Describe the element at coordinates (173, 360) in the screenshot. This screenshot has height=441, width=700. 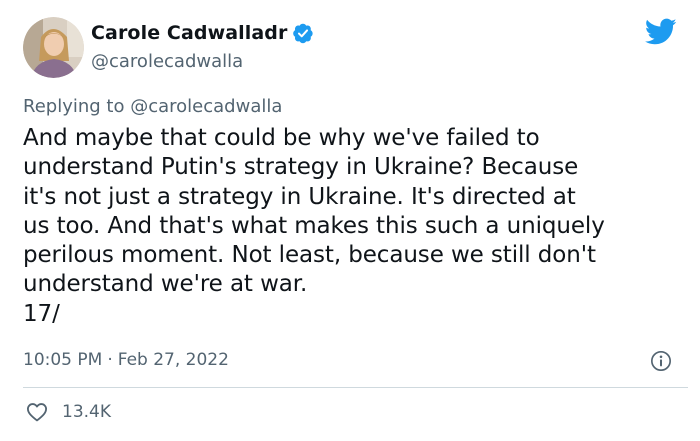
I see `tweet-date: Feb 27, 2022` at that location.